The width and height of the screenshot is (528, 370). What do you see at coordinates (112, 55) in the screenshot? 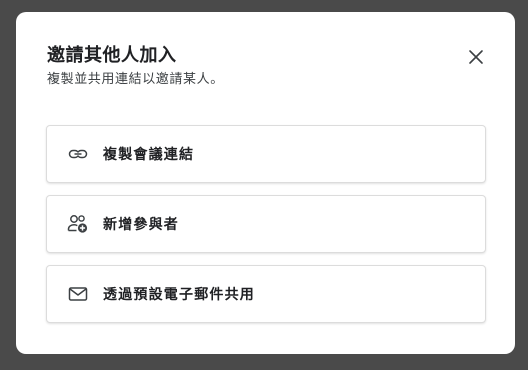
I see `dialog-title: 邀請其他人加入` at bounding box center [112, 55].